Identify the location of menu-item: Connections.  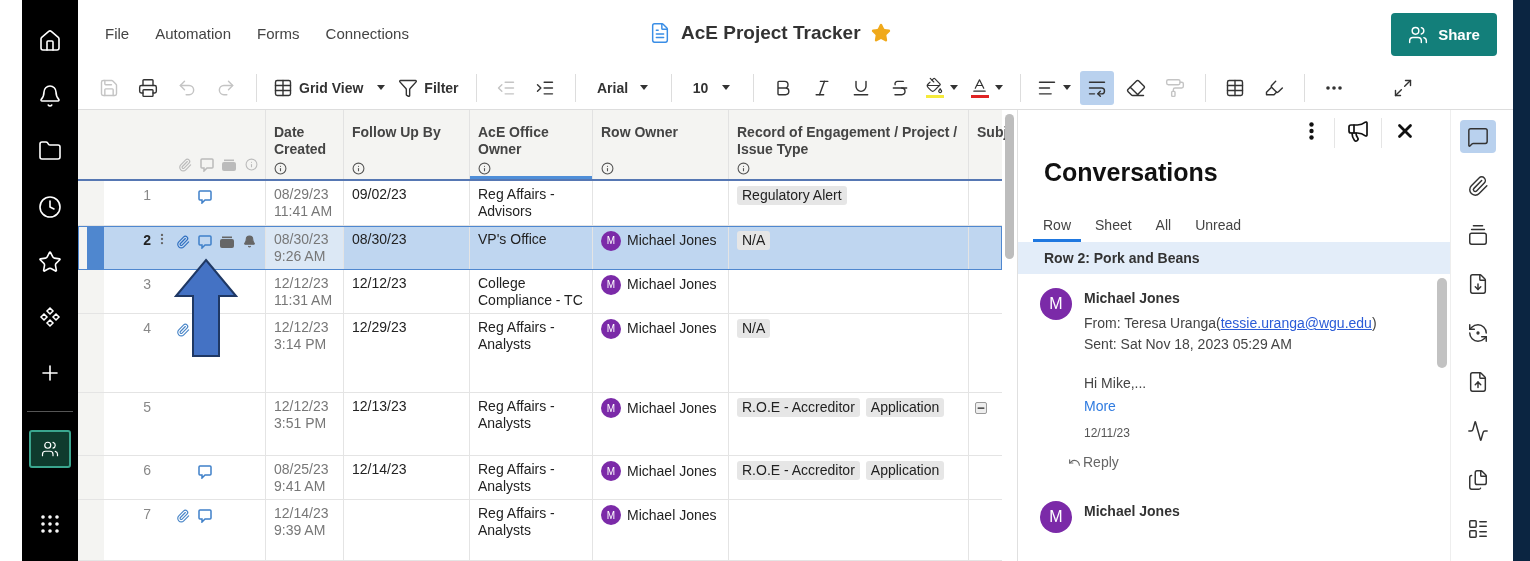
(367, 33).